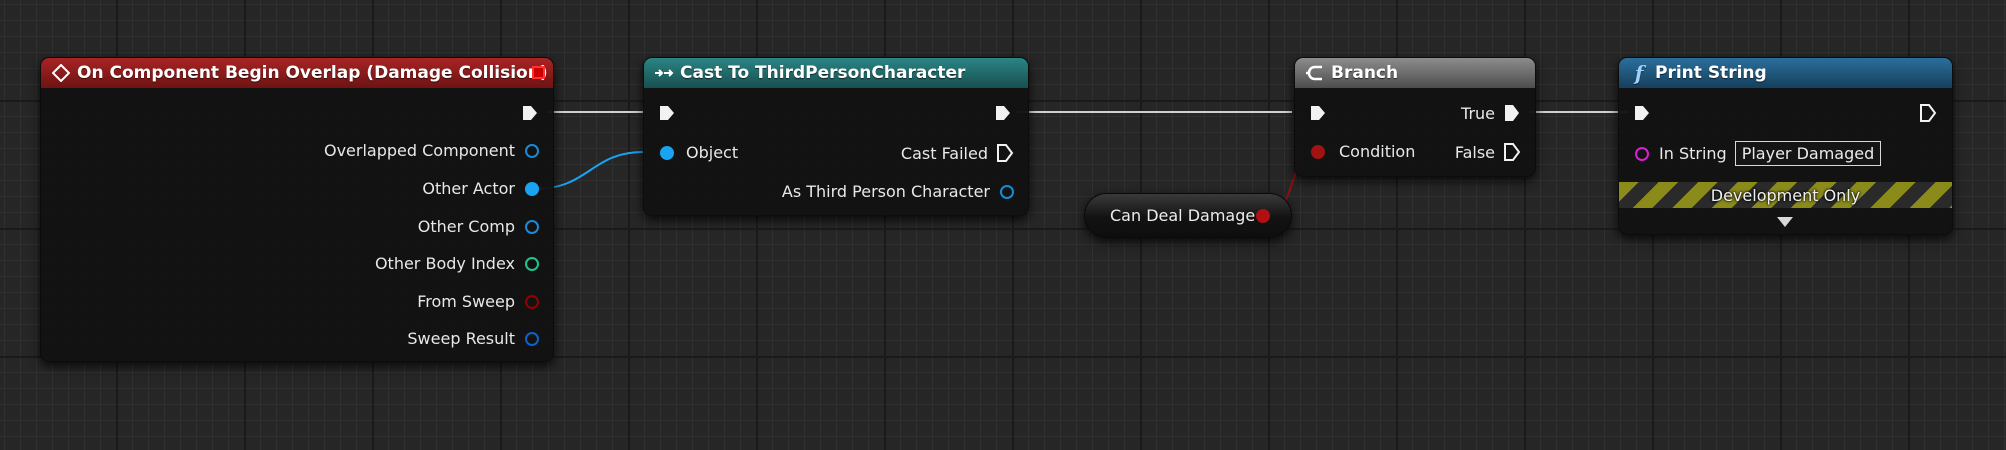  What do you see at coordinates (461, 338) in the screenshot?
I see `pin-label: Sweep Result` at bounding box center [461, 338].